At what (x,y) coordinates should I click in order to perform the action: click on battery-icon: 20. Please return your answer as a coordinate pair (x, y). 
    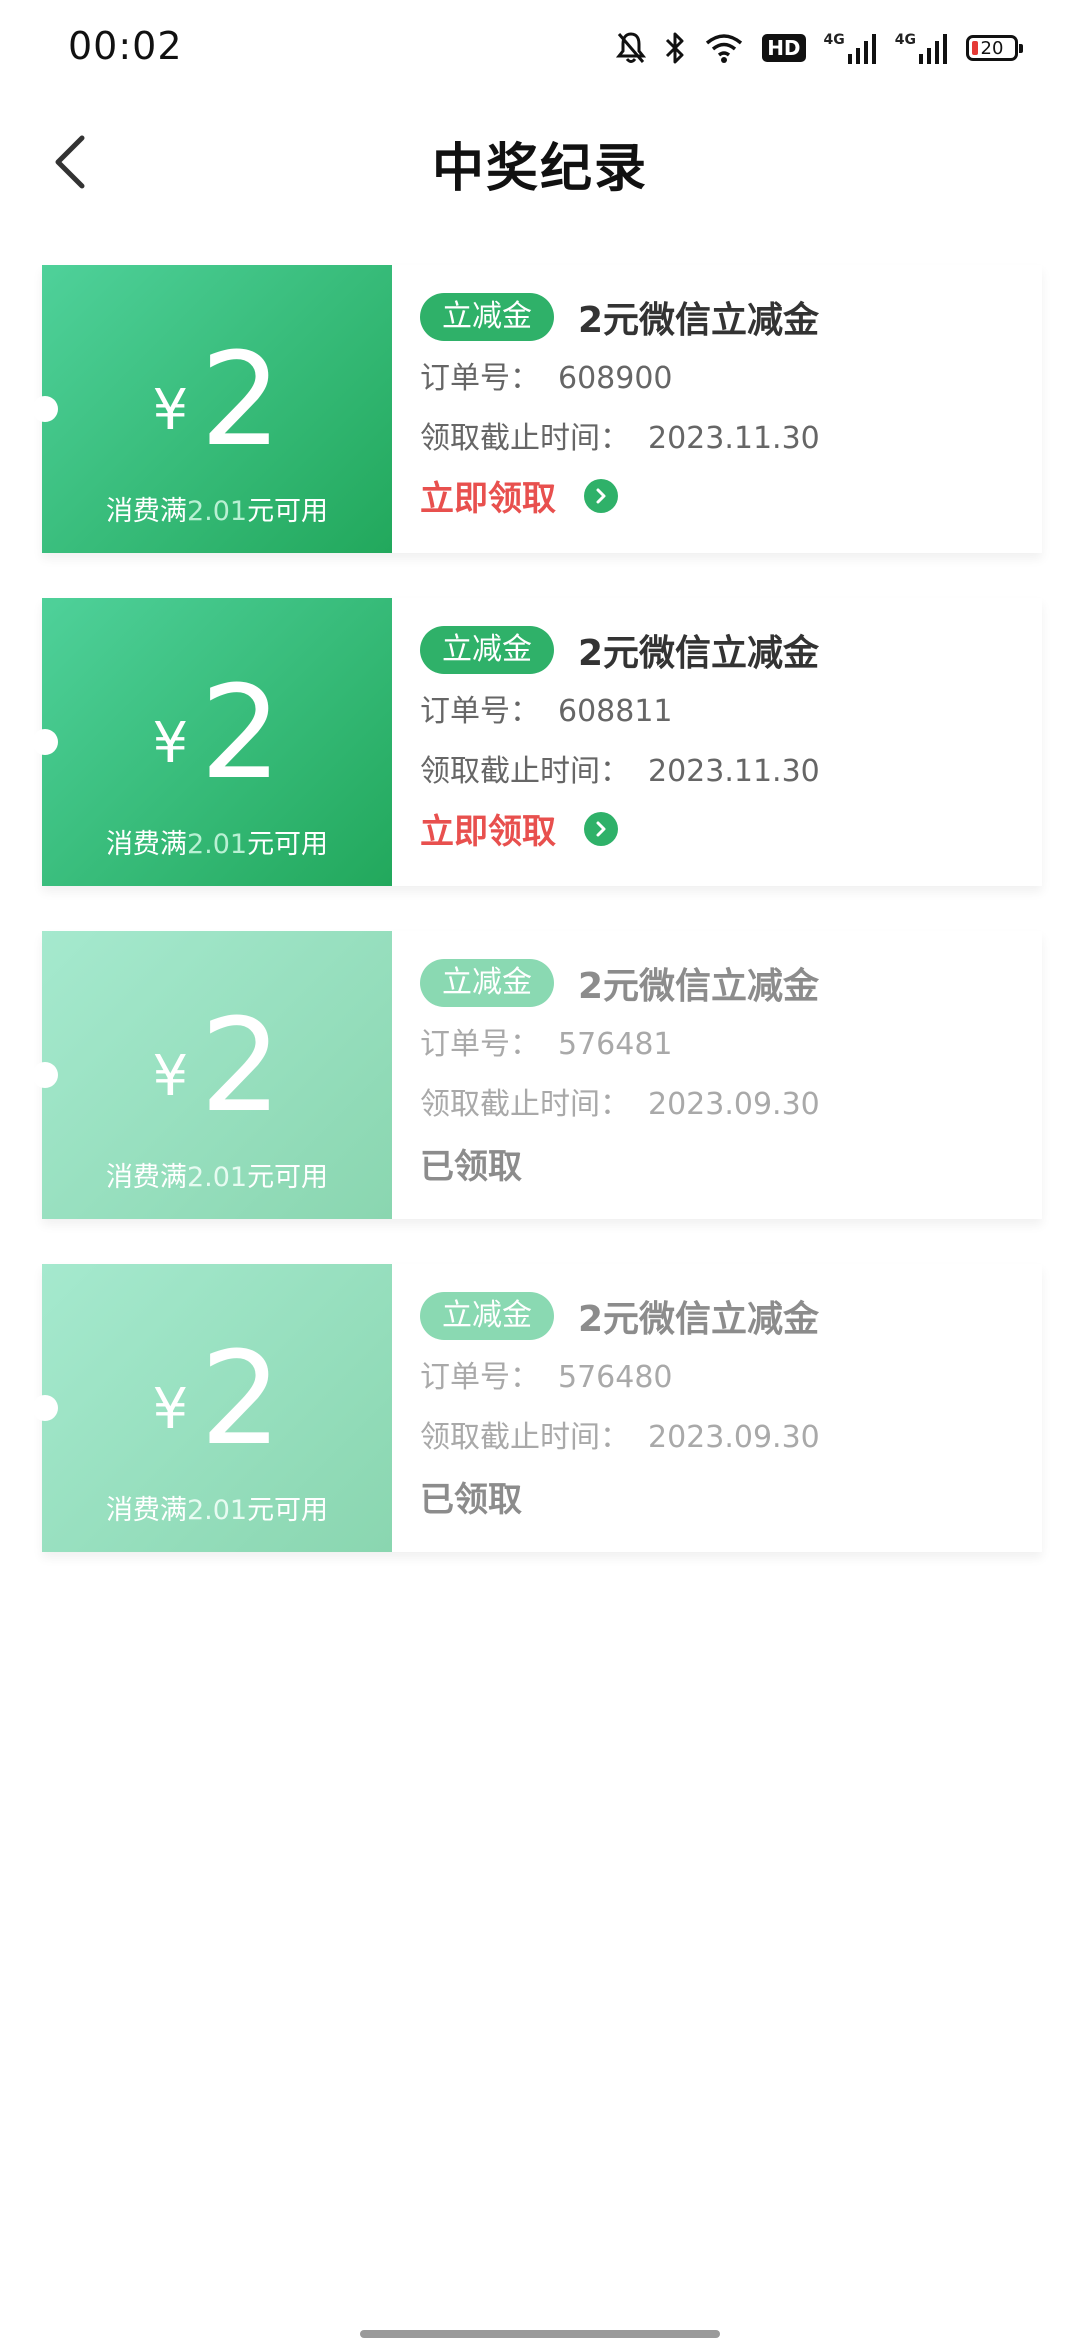
    Looking at the image, I should click on (994, 48).